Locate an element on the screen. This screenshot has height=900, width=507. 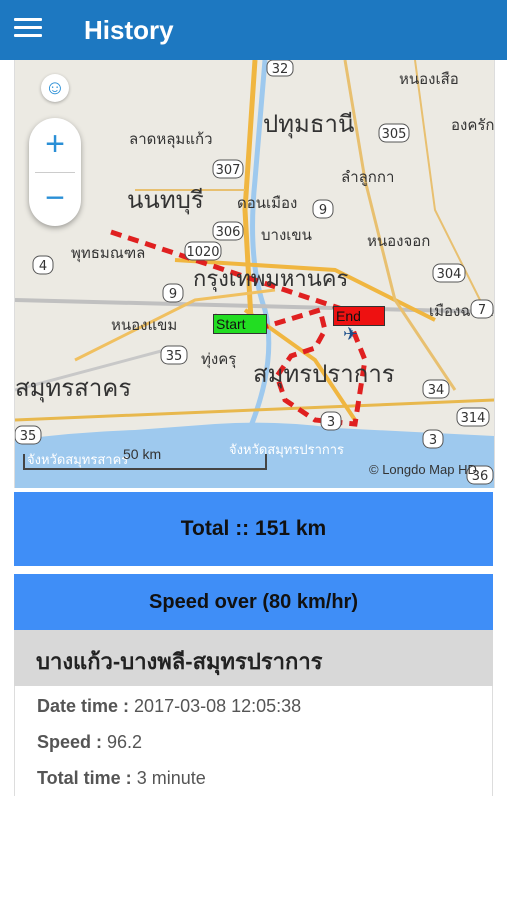
place-label: บางเขน is located at coordinates (286, 235).